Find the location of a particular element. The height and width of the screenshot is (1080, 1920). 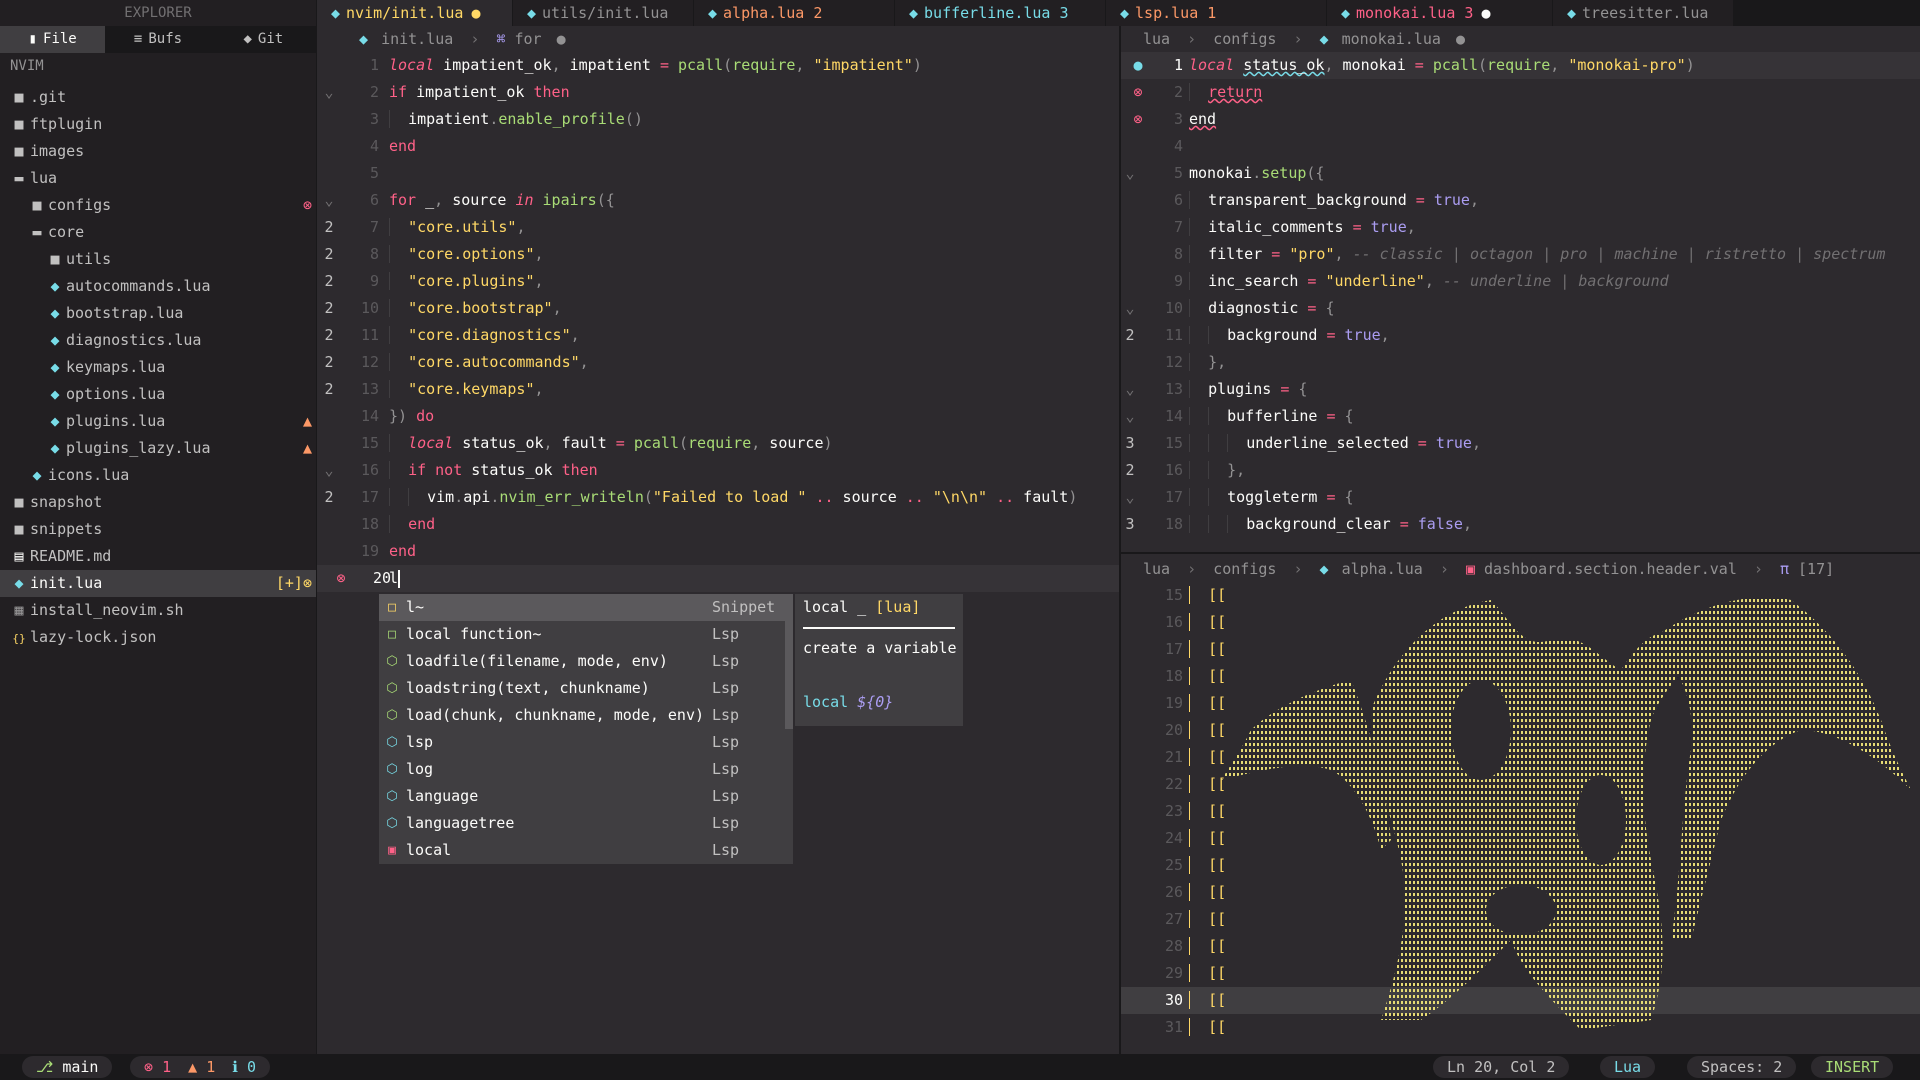

buffer-tab: ◆ utils/init.lua is located at coordinates (603, 13).